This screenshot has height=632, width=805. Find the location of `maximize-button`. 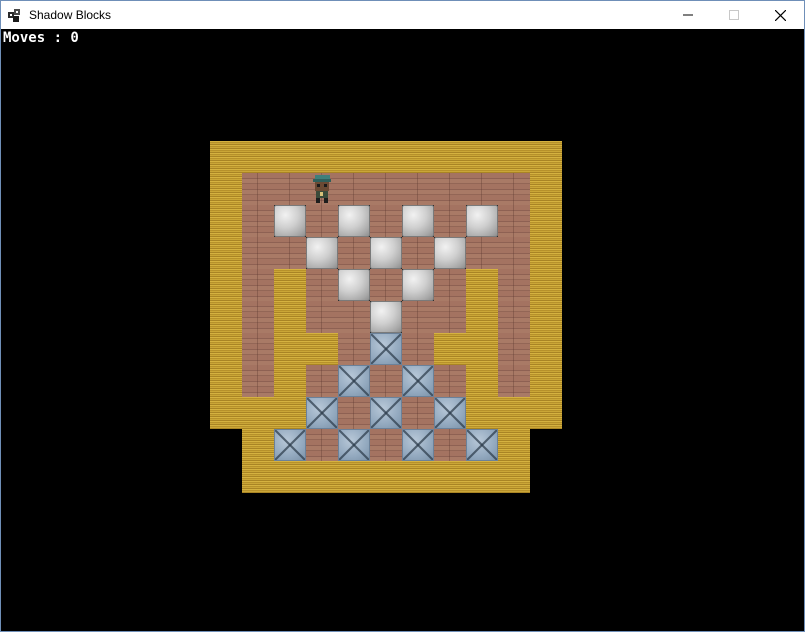

maximize-button is located at coordinates (734, 15).